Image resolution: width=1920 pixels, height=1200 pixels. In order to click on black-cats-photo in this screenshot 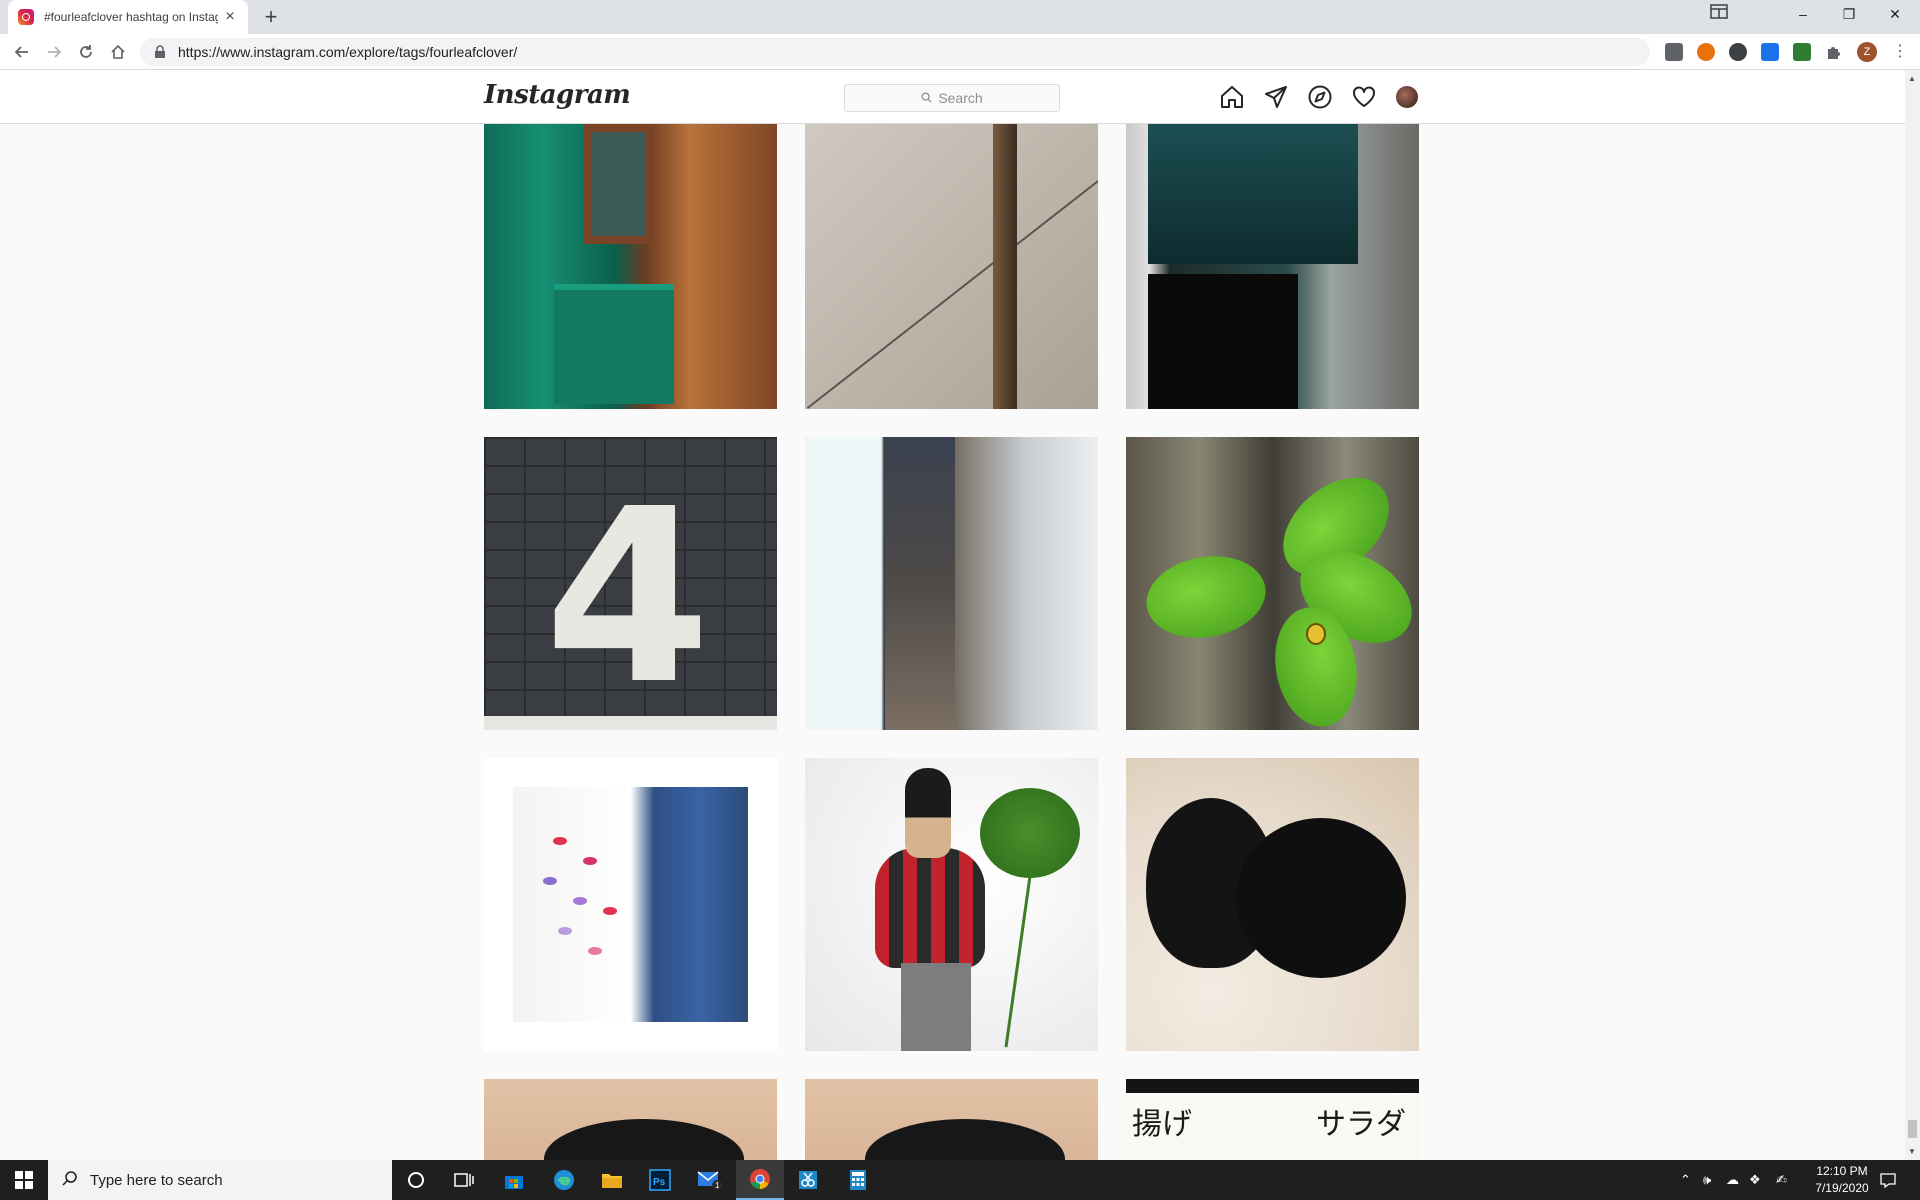, I will do `click(1272, 904)`.